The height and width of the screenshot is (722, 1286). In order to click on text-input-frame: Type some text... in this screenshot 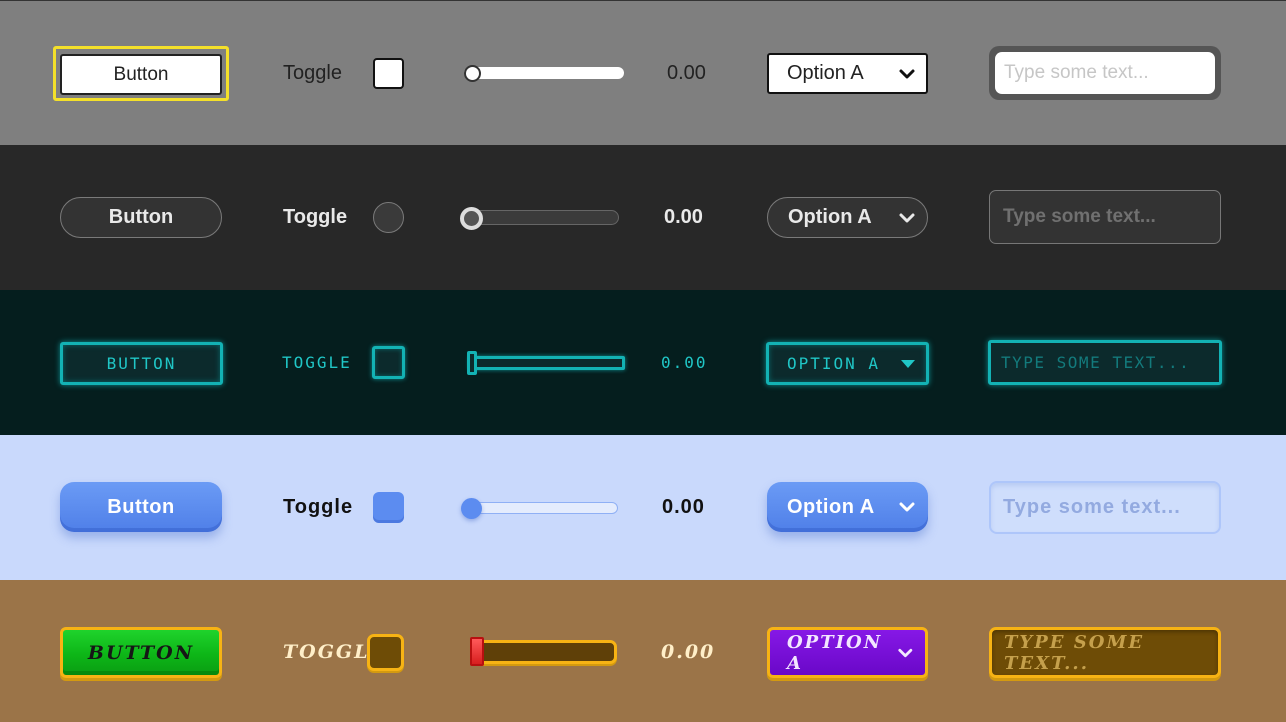, I will do `click(1105, 73)`.